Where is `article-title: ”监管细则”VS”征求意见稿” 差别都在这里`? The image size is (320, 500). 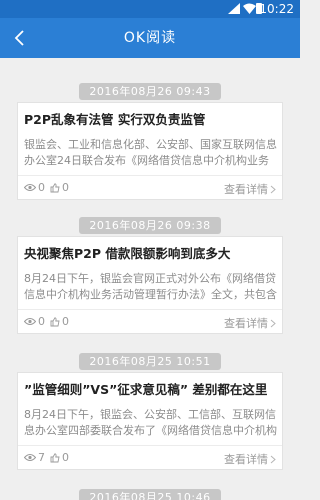 article-title: ”监管细则”VS”征求意见稿” 差别都在这里 is located at coordinates (145, 390).